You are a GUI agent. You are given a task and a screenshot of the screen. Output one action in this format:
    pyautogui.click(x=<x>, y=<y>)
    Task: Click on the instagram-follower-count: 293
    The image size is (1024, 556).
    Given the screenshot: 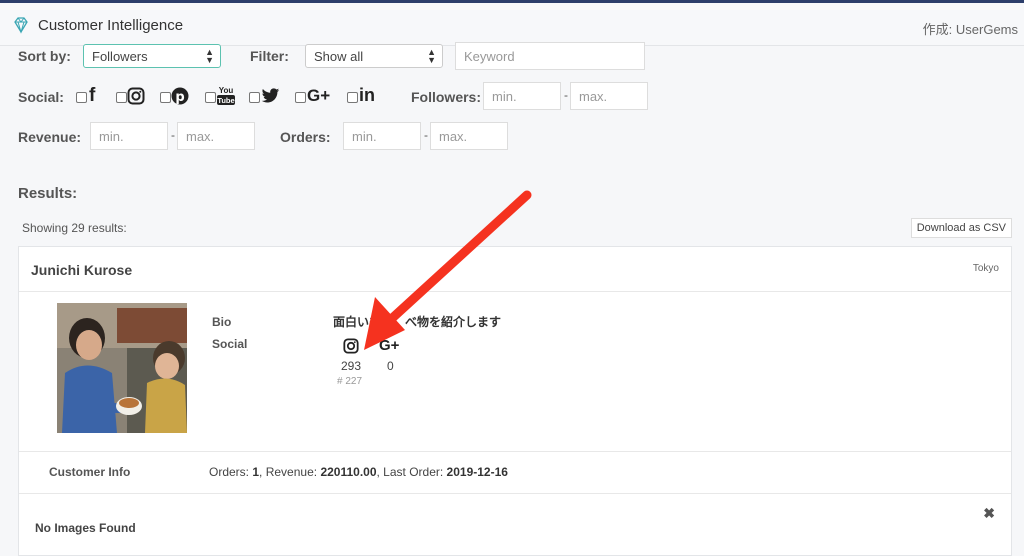 What is the action you would take?
    pyautogui.click(x=351, y=366)
    